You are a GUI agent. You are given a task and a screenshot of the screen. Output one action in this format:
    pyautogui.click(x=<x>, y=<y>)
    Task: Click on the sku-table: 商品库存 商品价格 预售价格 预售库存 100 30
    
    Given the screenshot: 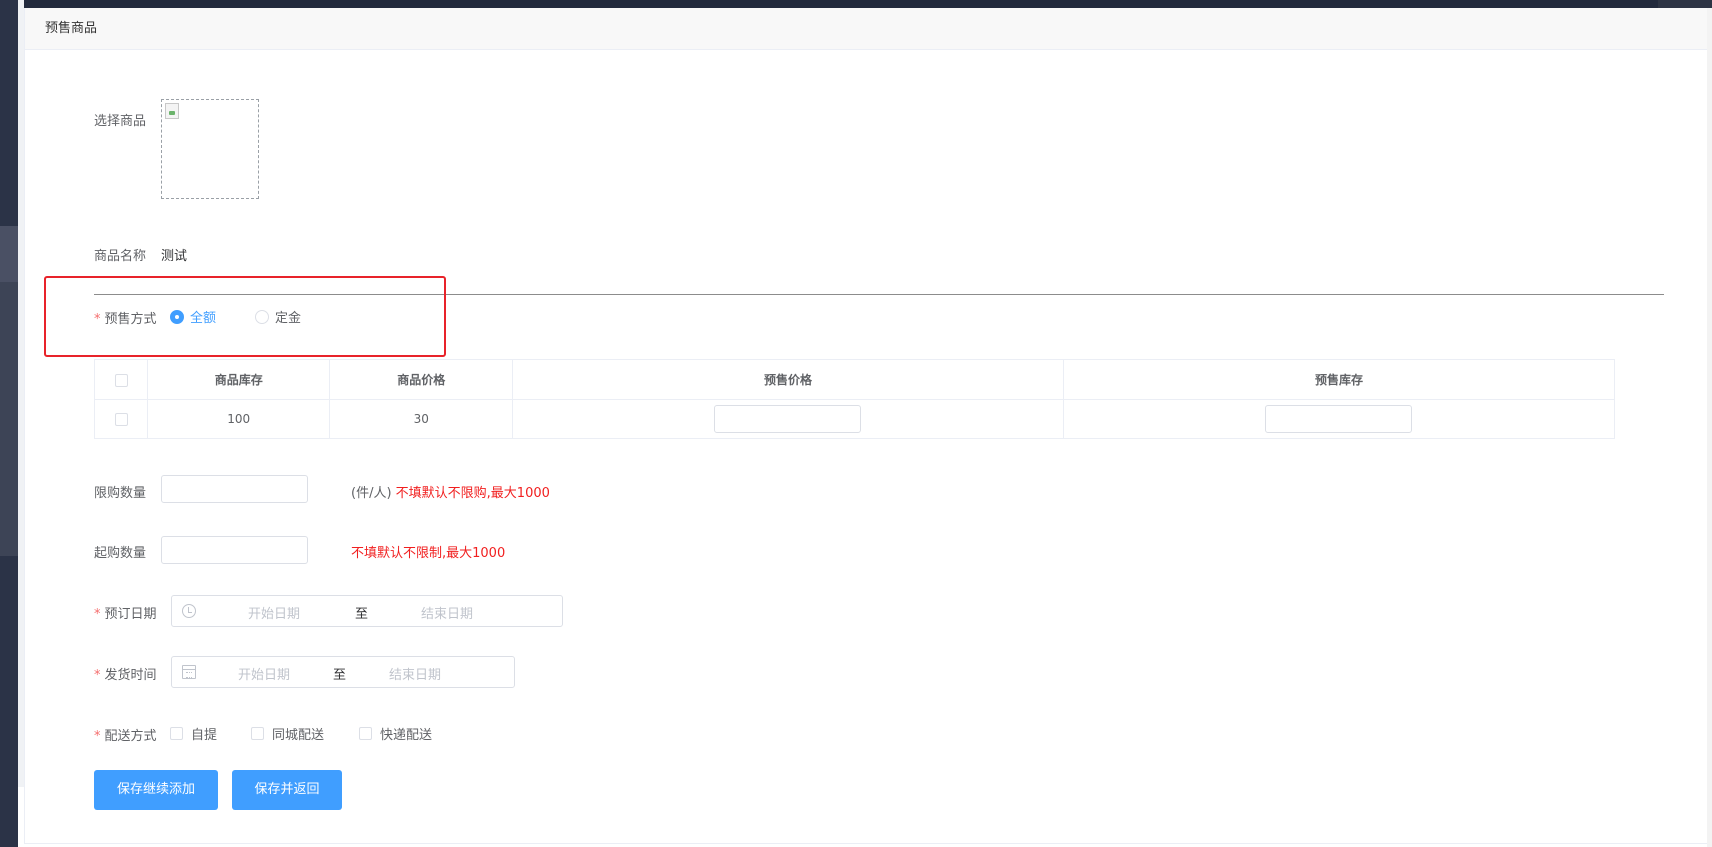 What is the action you would take?
    pyautogui.click(x=855, y=399)
    